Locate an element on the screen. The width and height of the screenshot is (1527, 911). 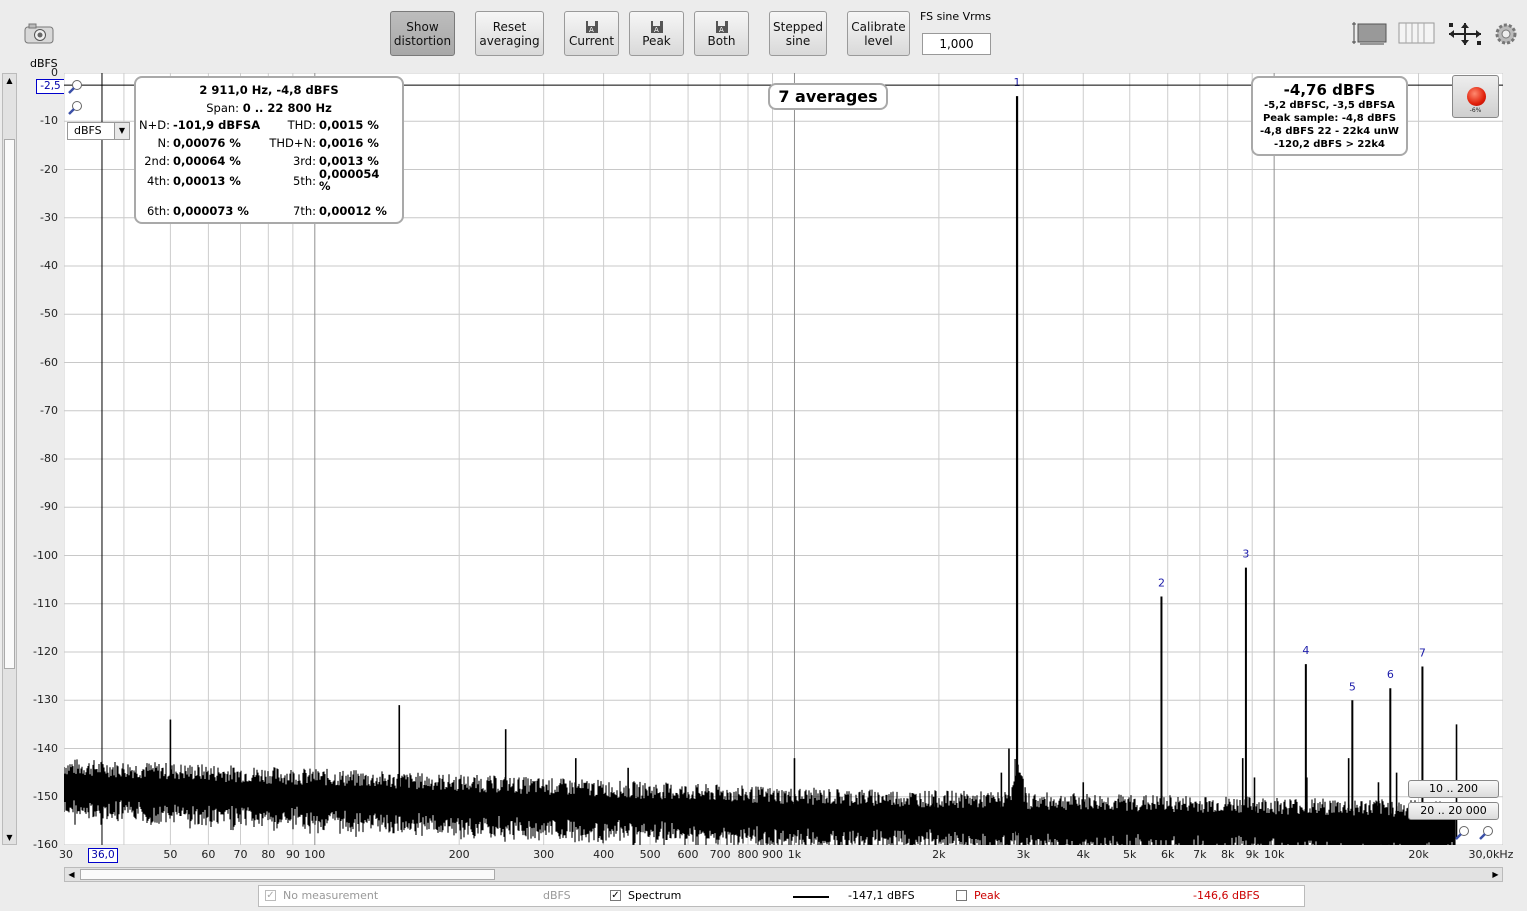
x-tick-label: 60 is located at coordinates (208, 854).